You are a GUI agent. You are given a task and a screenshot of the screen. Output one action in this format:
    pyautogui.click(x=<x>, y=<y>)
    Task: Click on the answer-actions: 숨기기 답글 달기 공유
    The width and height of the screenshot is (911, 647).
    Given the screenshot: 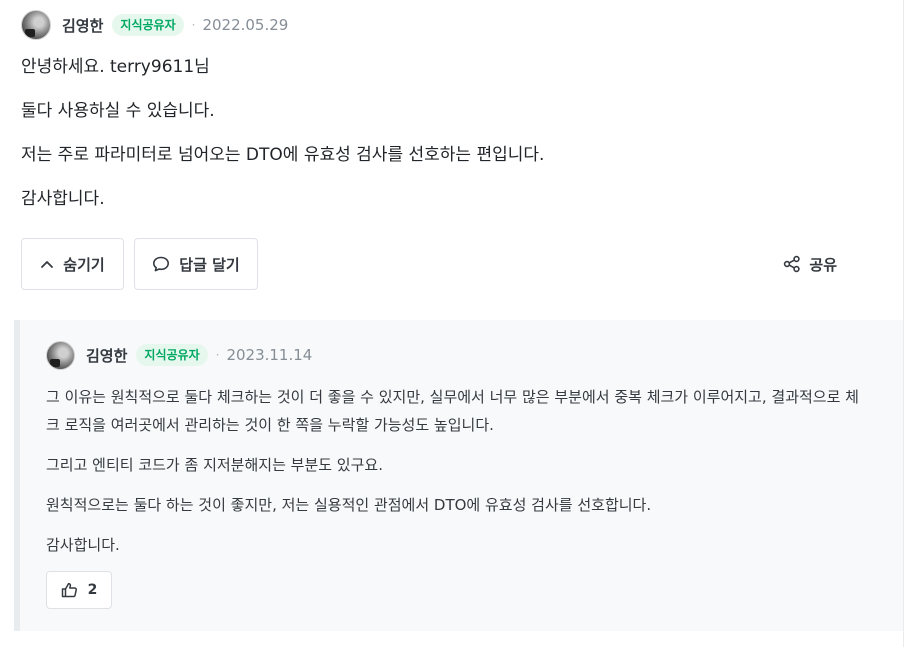 What is the action you would take?
    pyautogui.click(x=436, y=264)
    